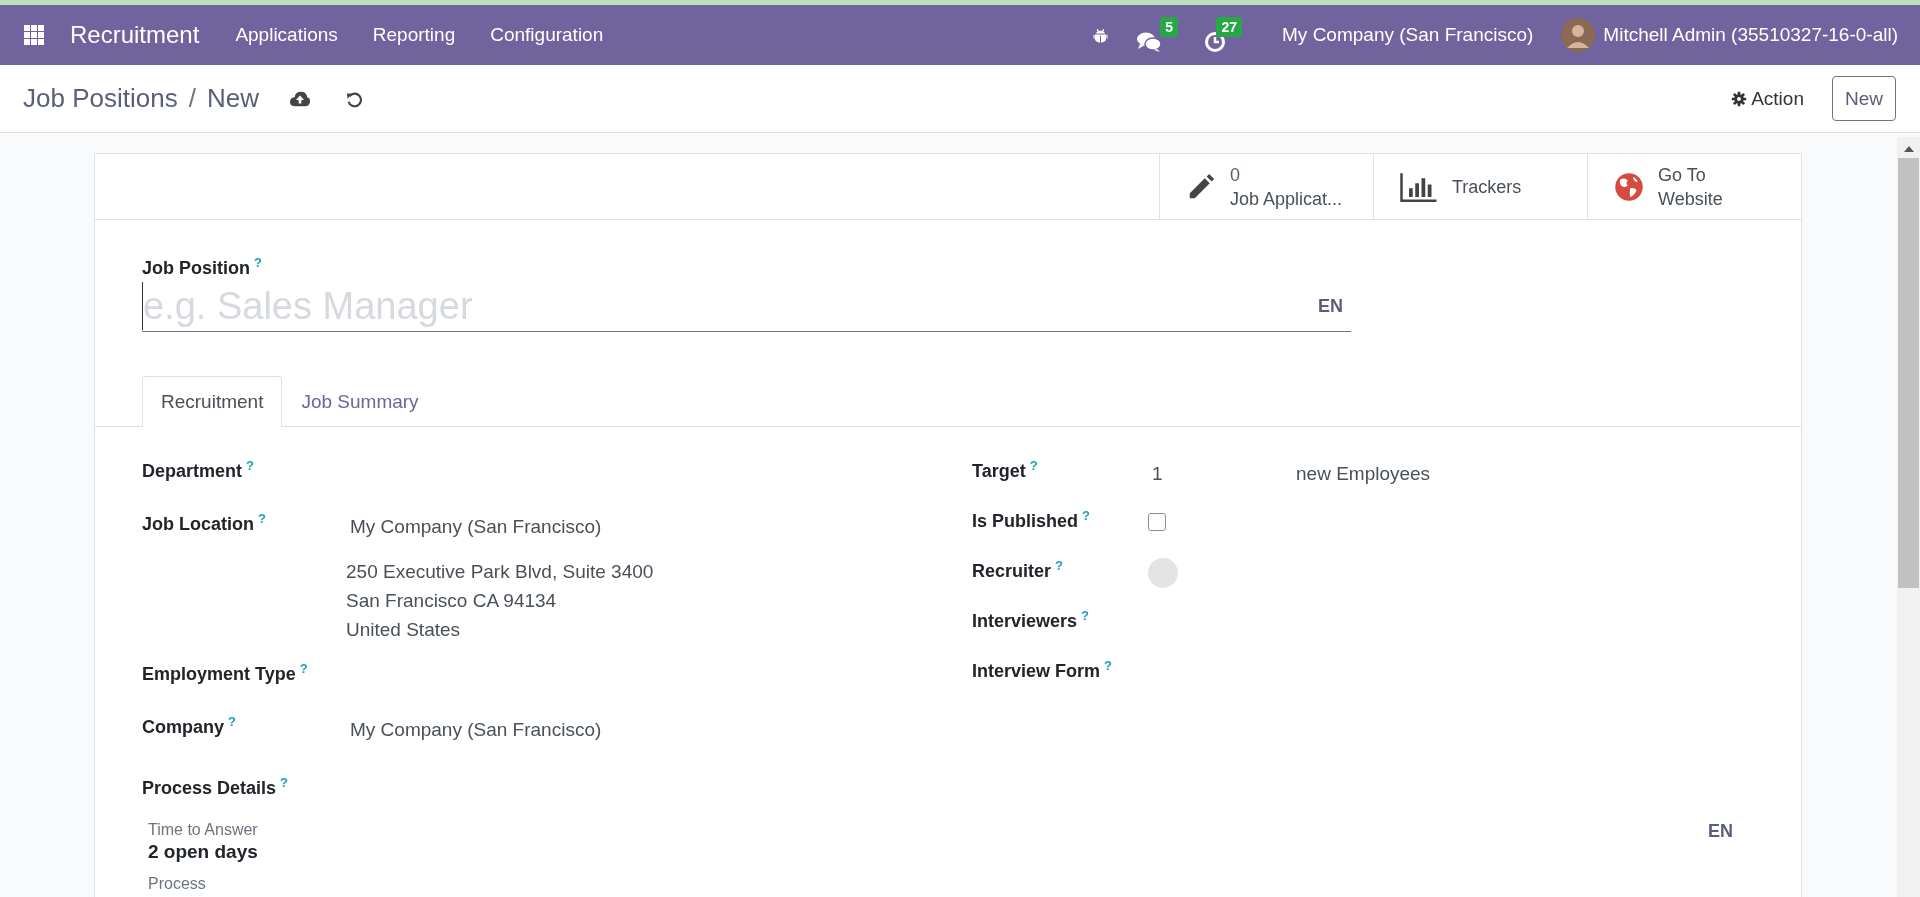 Image resolution: width=1920 pixels, height=897 pixels. What do you see at coordinates (232, 98) in the screenshot?
I see `breadcrumb-current: New` at bounding box center [232, 98].